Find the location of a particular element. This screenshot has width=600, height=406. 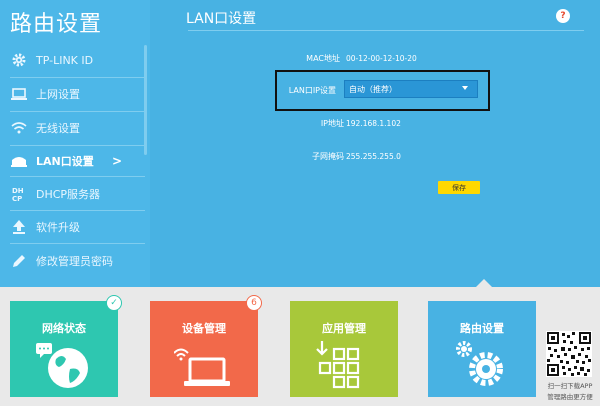

tile-device-management: 设备管理 6 is located at coordinates (206, 346).